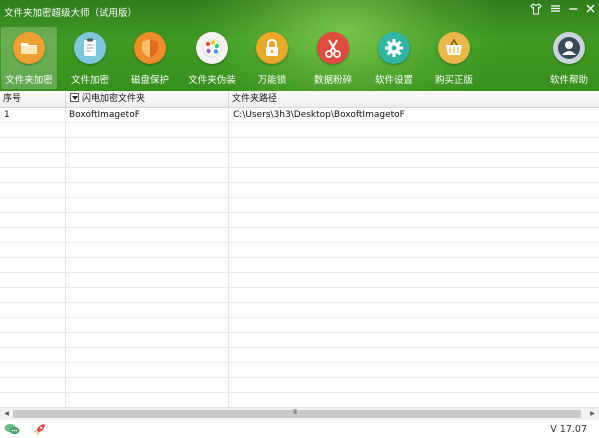 The width and height of the screenshot is (599, 438). I want to click on toolbar-settings: 软件设置, so click(394, 58).